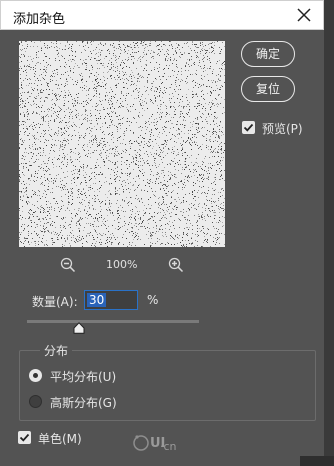 This screenshot has height=466, width=334. I want to click on zoom-in-icon, so click(176, 265).